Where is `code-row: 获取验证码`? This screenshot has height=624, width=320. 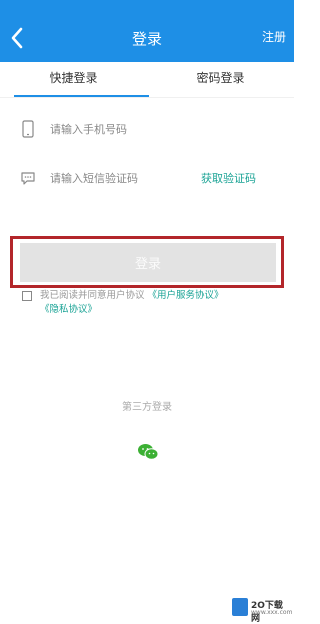
code-row: 获取验证码 is located at coordinates (150, 179).